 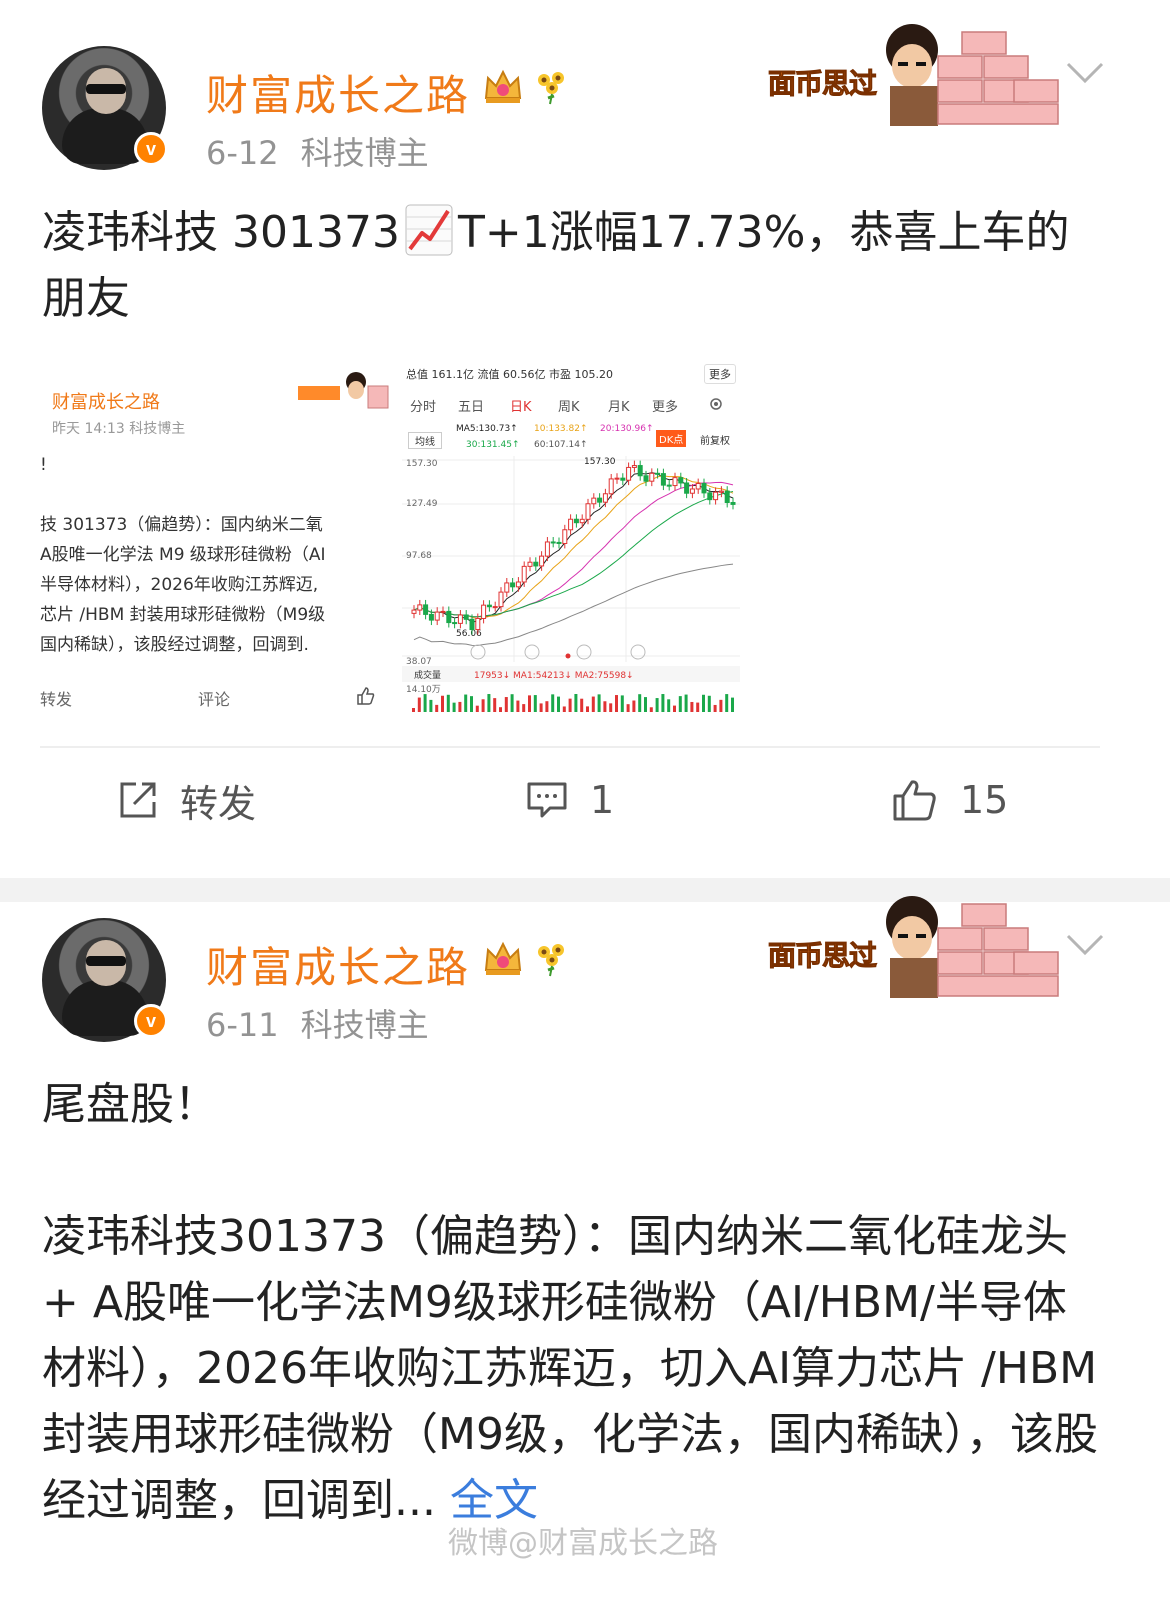 What do you see at coordinates (242, 1025) in the screenshot?
I see `post-date: 6-11` at bounding box center [242, 1025].